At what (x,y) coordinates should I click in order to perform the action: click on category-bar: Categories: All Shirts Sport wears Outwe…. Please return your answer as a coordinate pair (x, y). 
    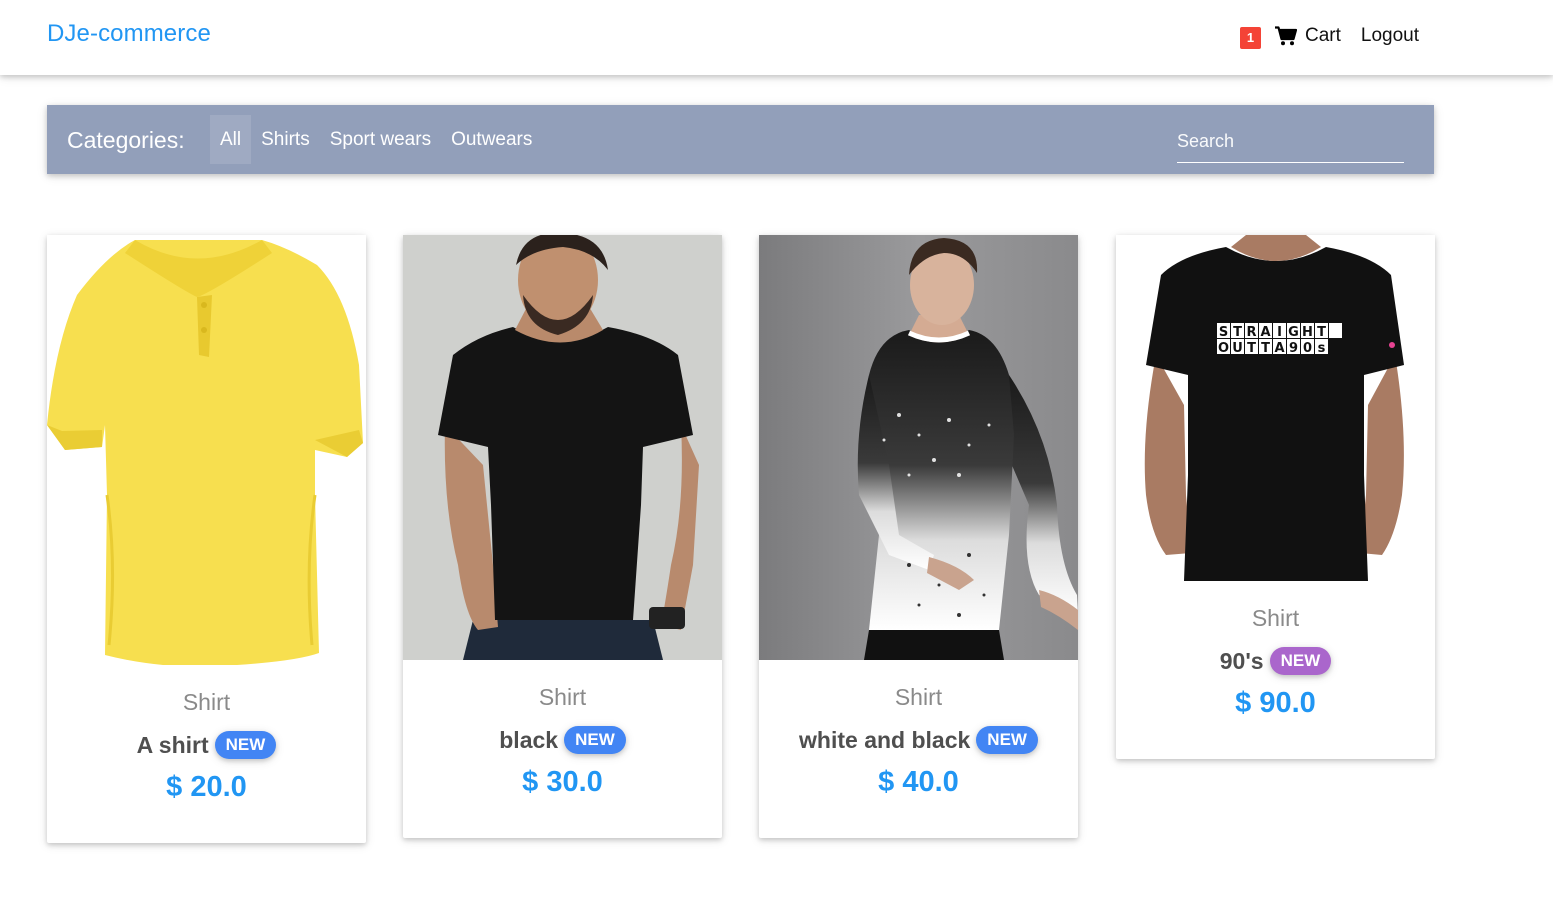
    Looking at the image, I should click on (740, 139).